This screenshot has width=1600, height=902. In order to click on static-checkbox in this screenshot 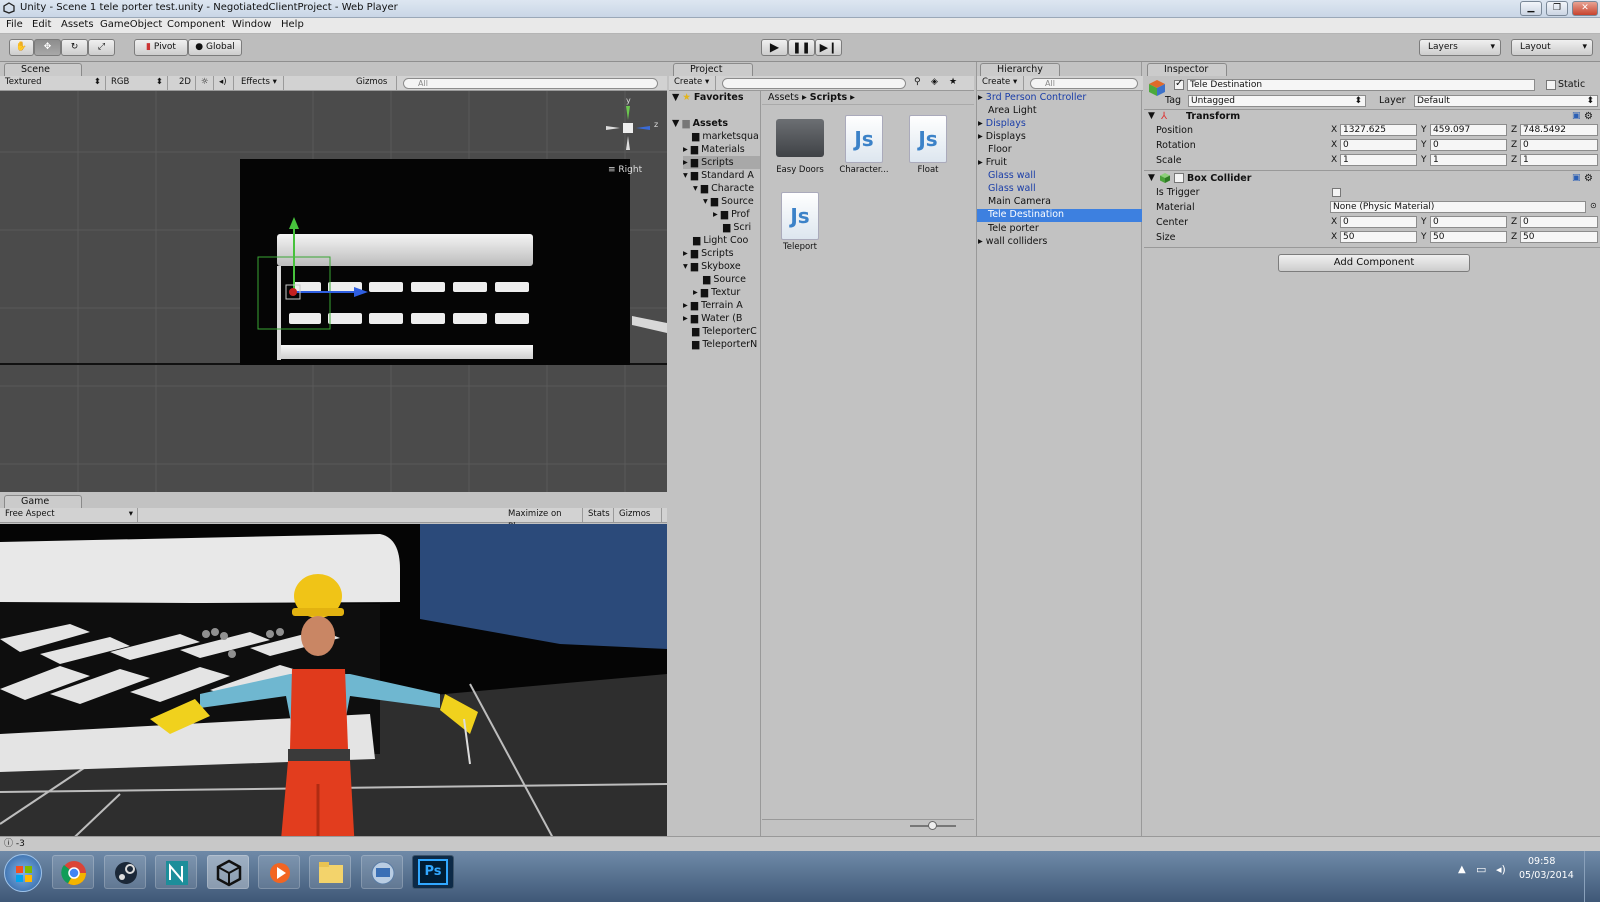, I will do `click(1551, 85)`.